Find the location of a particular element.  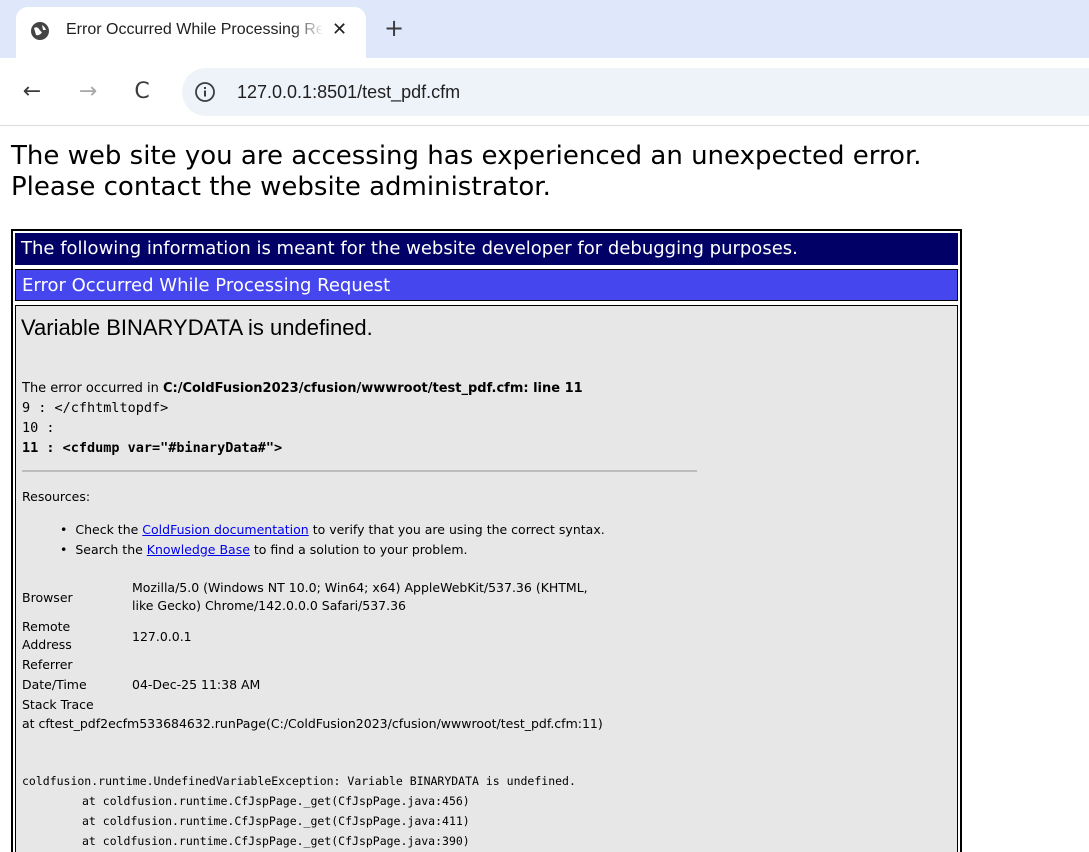

datetime-value: 04-Dec-25 11:38 AM is located at coordinates (196, 684).